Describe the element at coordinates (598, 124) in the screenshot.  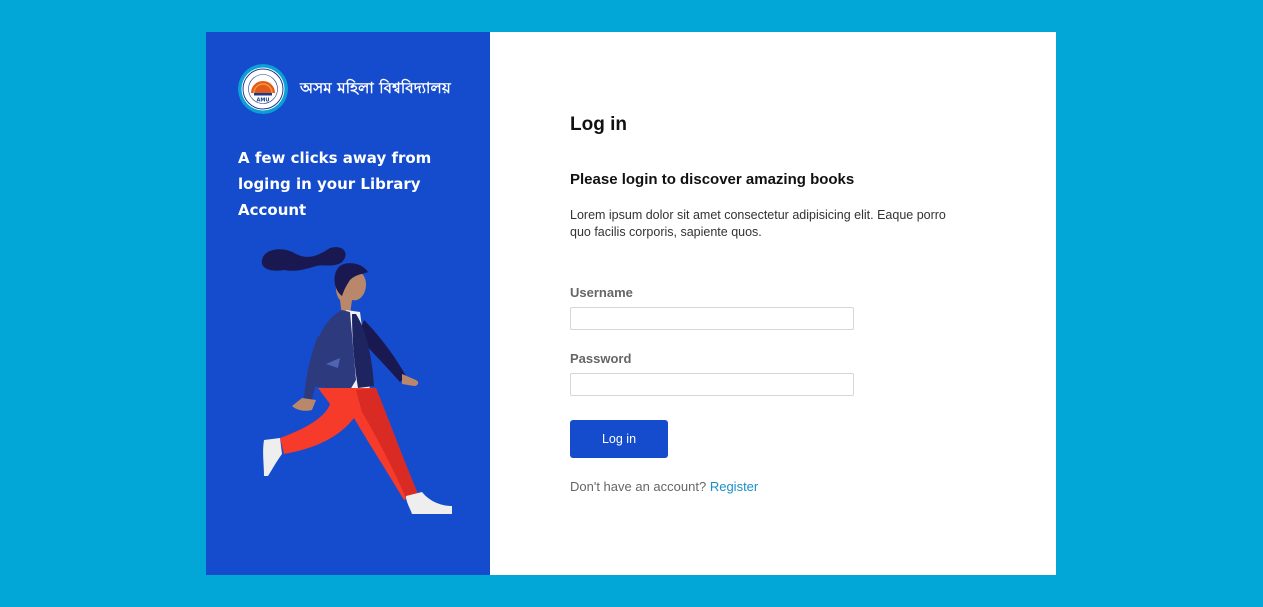
I see `page-title: Log in` at that location.